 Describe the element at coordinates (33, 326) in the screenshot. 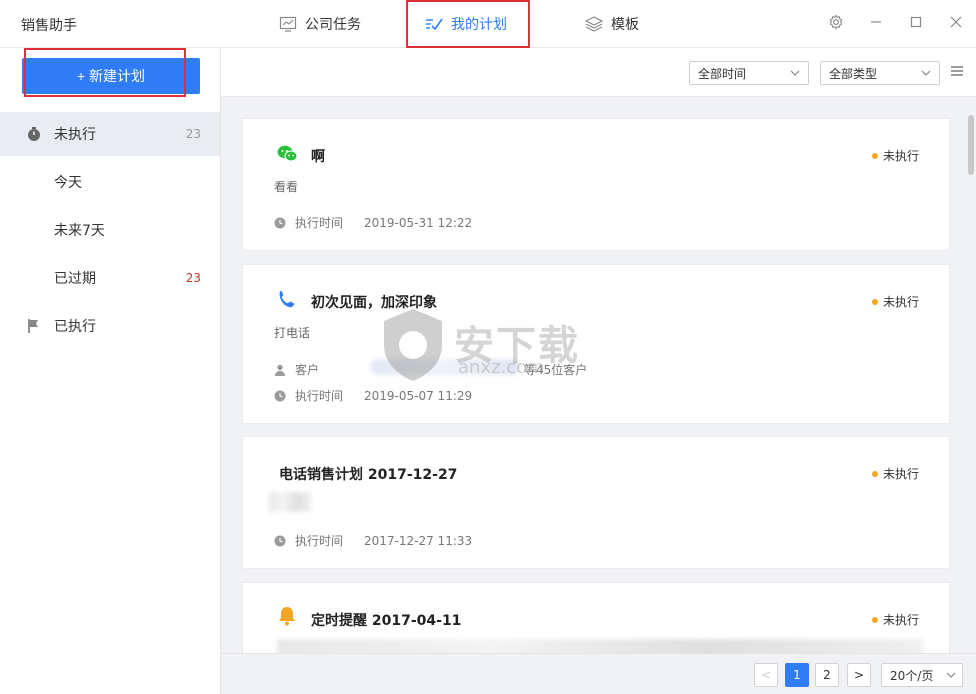

I see `flag-icon` at that location.